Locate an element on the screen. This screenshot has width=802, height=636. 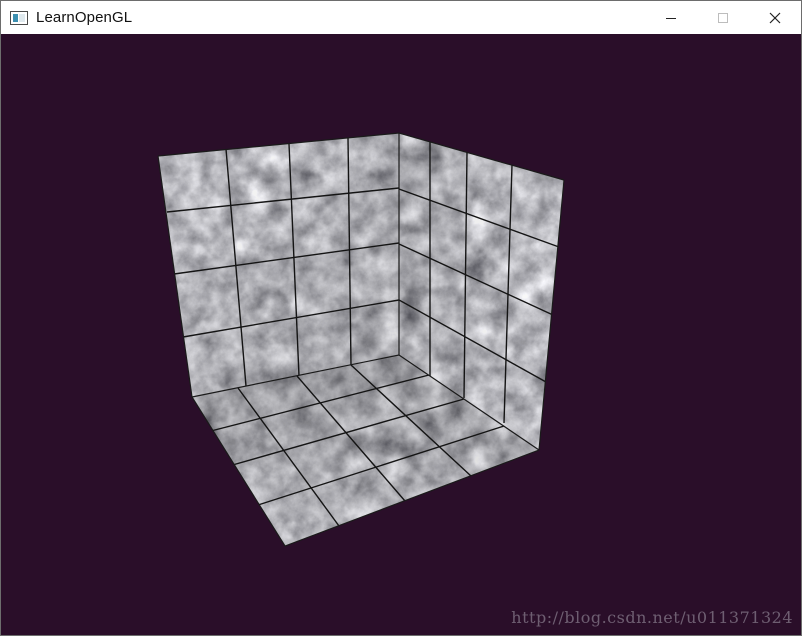
minimize-button is located at coordinates (671, 17).